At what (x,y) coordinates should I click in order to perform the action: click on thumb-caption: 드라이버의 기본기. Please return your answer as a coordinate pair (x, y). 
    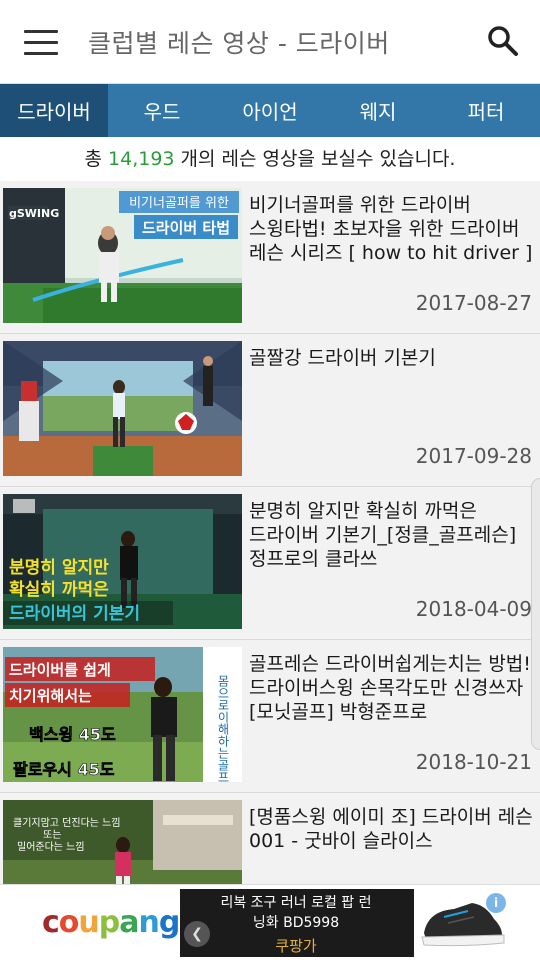
    Looking at the image, I should click on (74, 614).